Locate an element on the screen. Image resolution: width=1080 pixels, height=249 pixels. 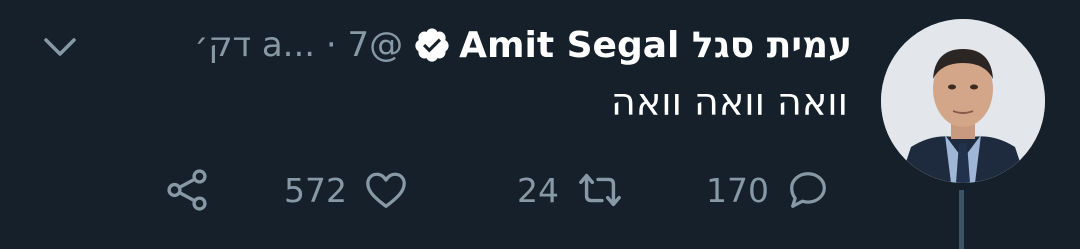
tweet-meta: @a... · 7 דק׳ is located at coordinates (298, 45).